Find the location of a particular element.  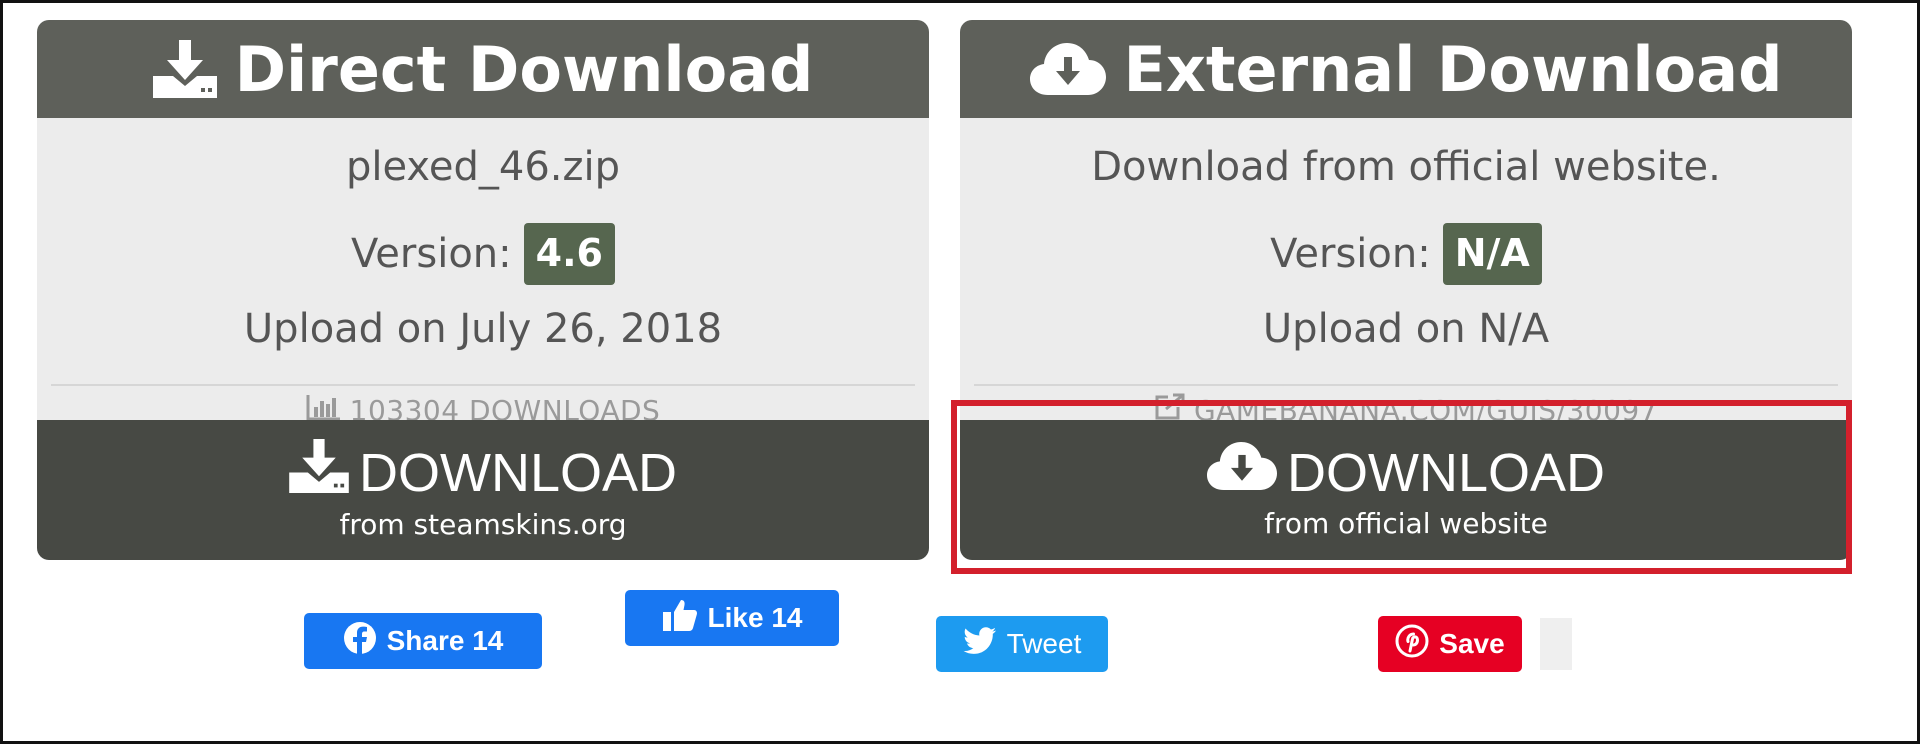

version-badge: 4.6 is located at coordinates (569, 254).